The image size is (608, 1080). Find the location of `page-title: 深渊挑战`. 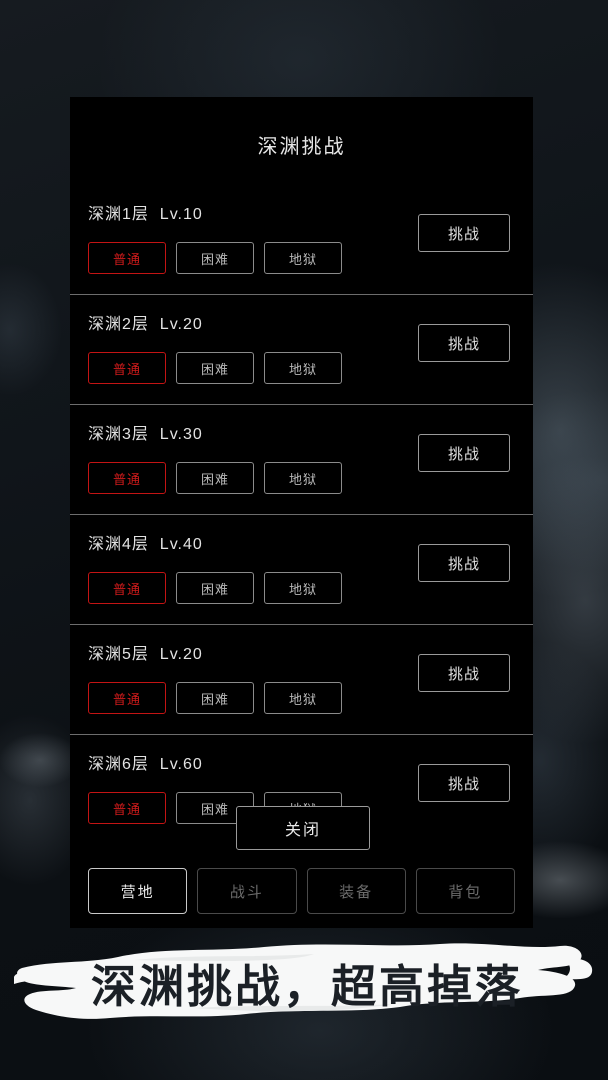

page-title: 深渊挑战 is located at coordinates (301, 147).